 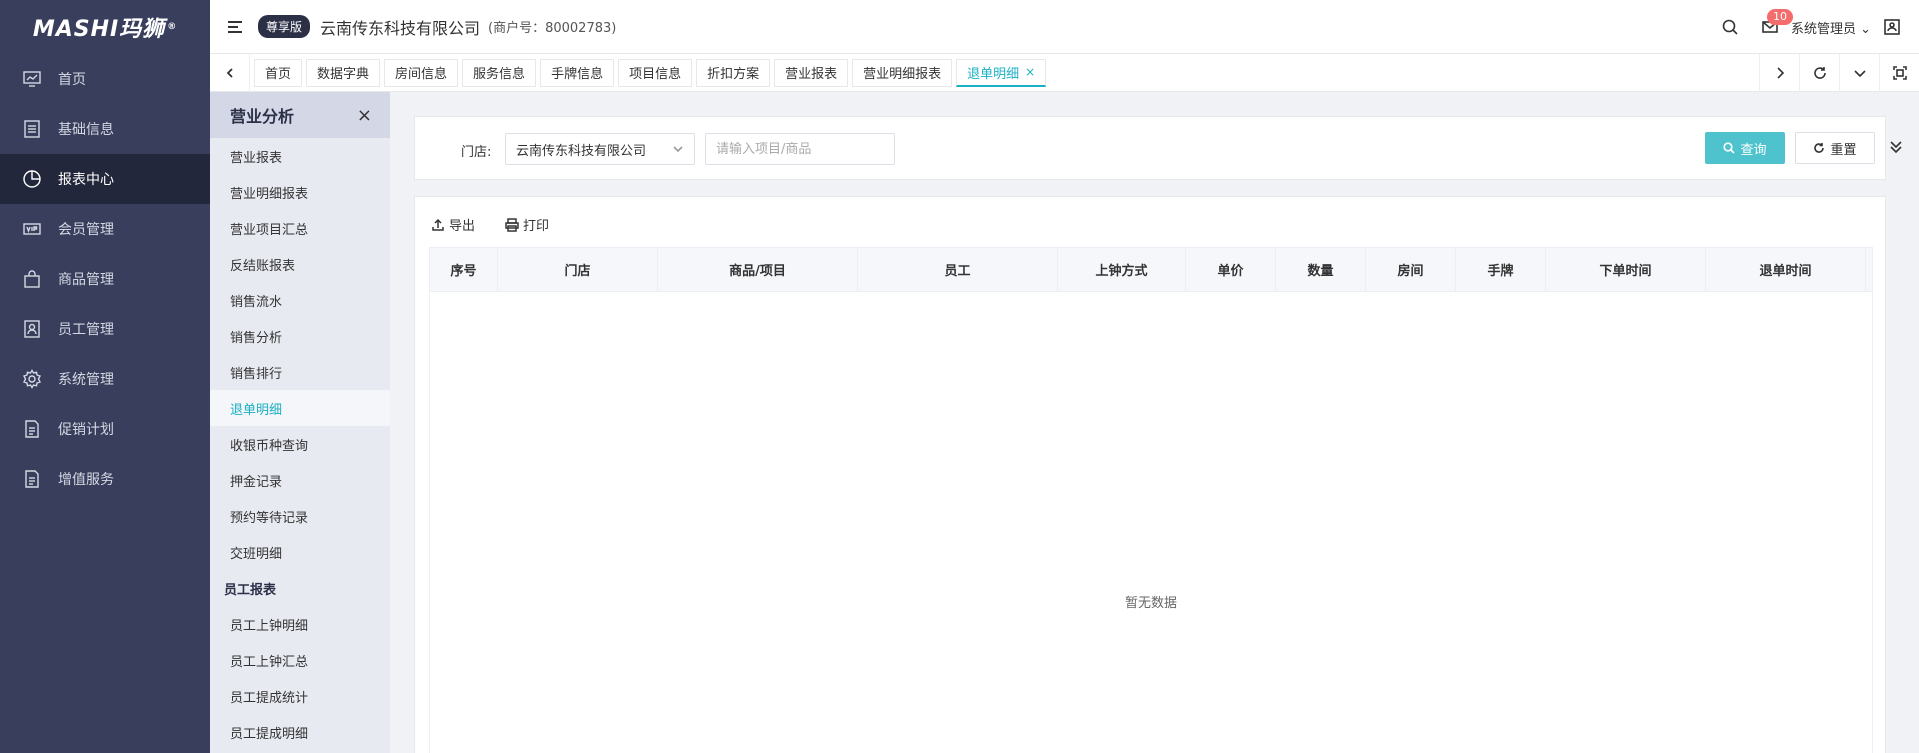 I want to click on subnav-item: 营业项目汇总, so click(x=300, y=228).